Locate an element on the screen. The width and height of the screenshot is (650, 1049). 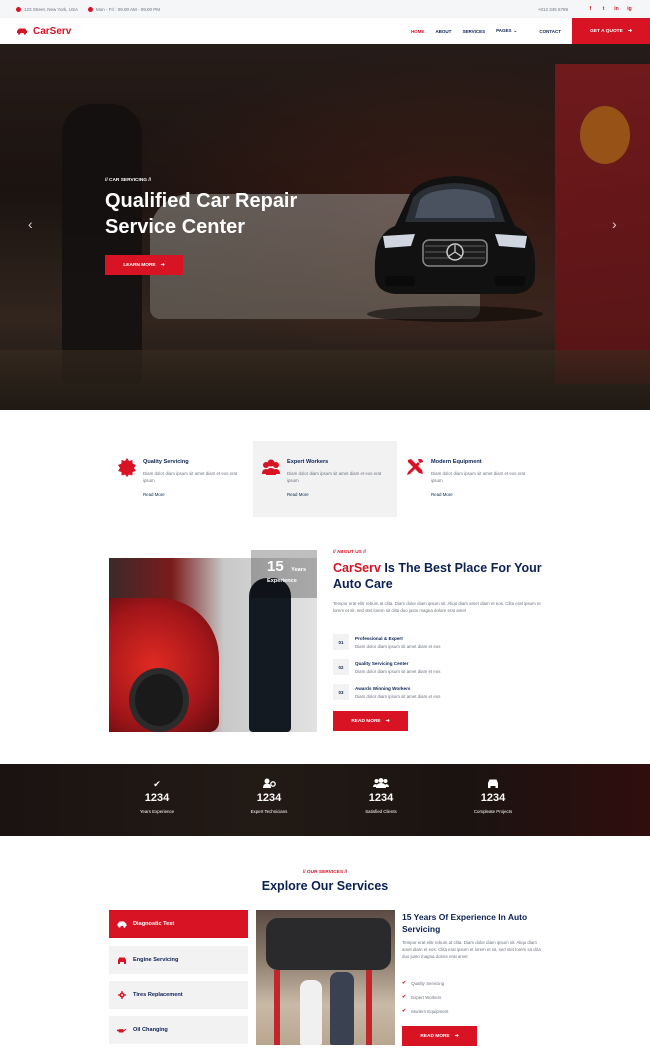
lifted-car-shape is located at coordinates (328, 944).